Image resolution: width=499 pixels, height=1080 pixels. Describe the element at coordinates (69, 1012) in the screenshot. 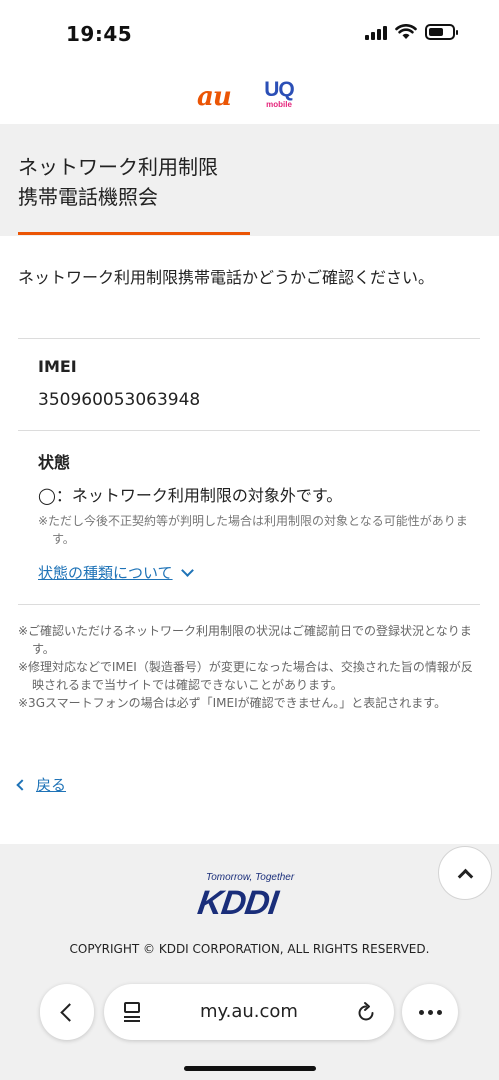

I see `back-arrow-icon` at that location.